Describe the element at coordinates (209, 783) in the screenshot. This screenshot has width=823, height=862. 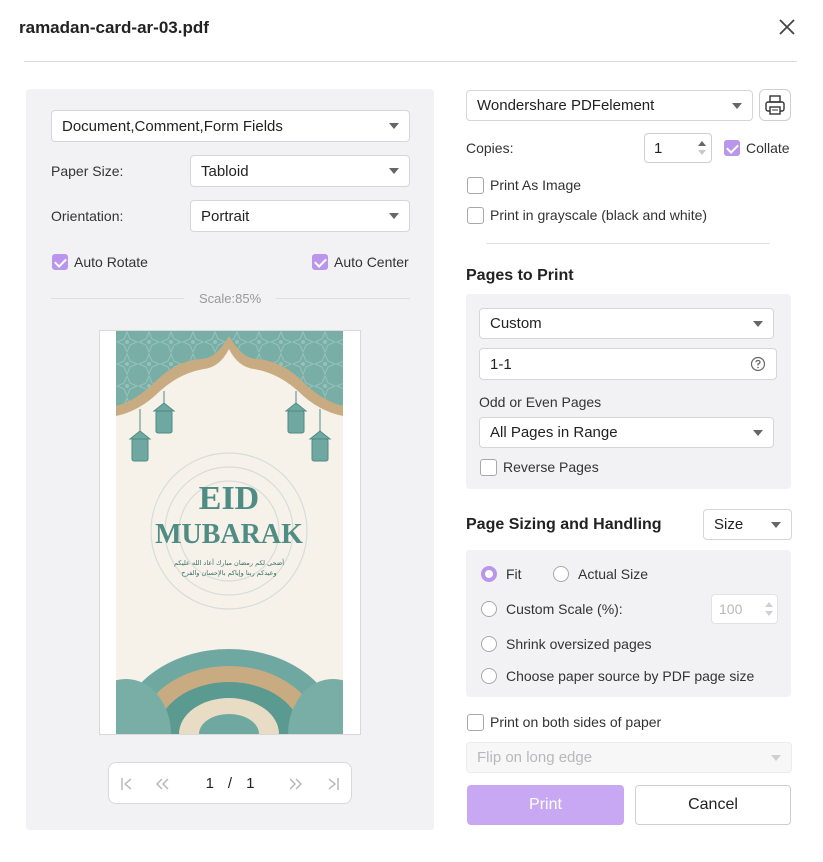
I see `current-page: 1` at that location.